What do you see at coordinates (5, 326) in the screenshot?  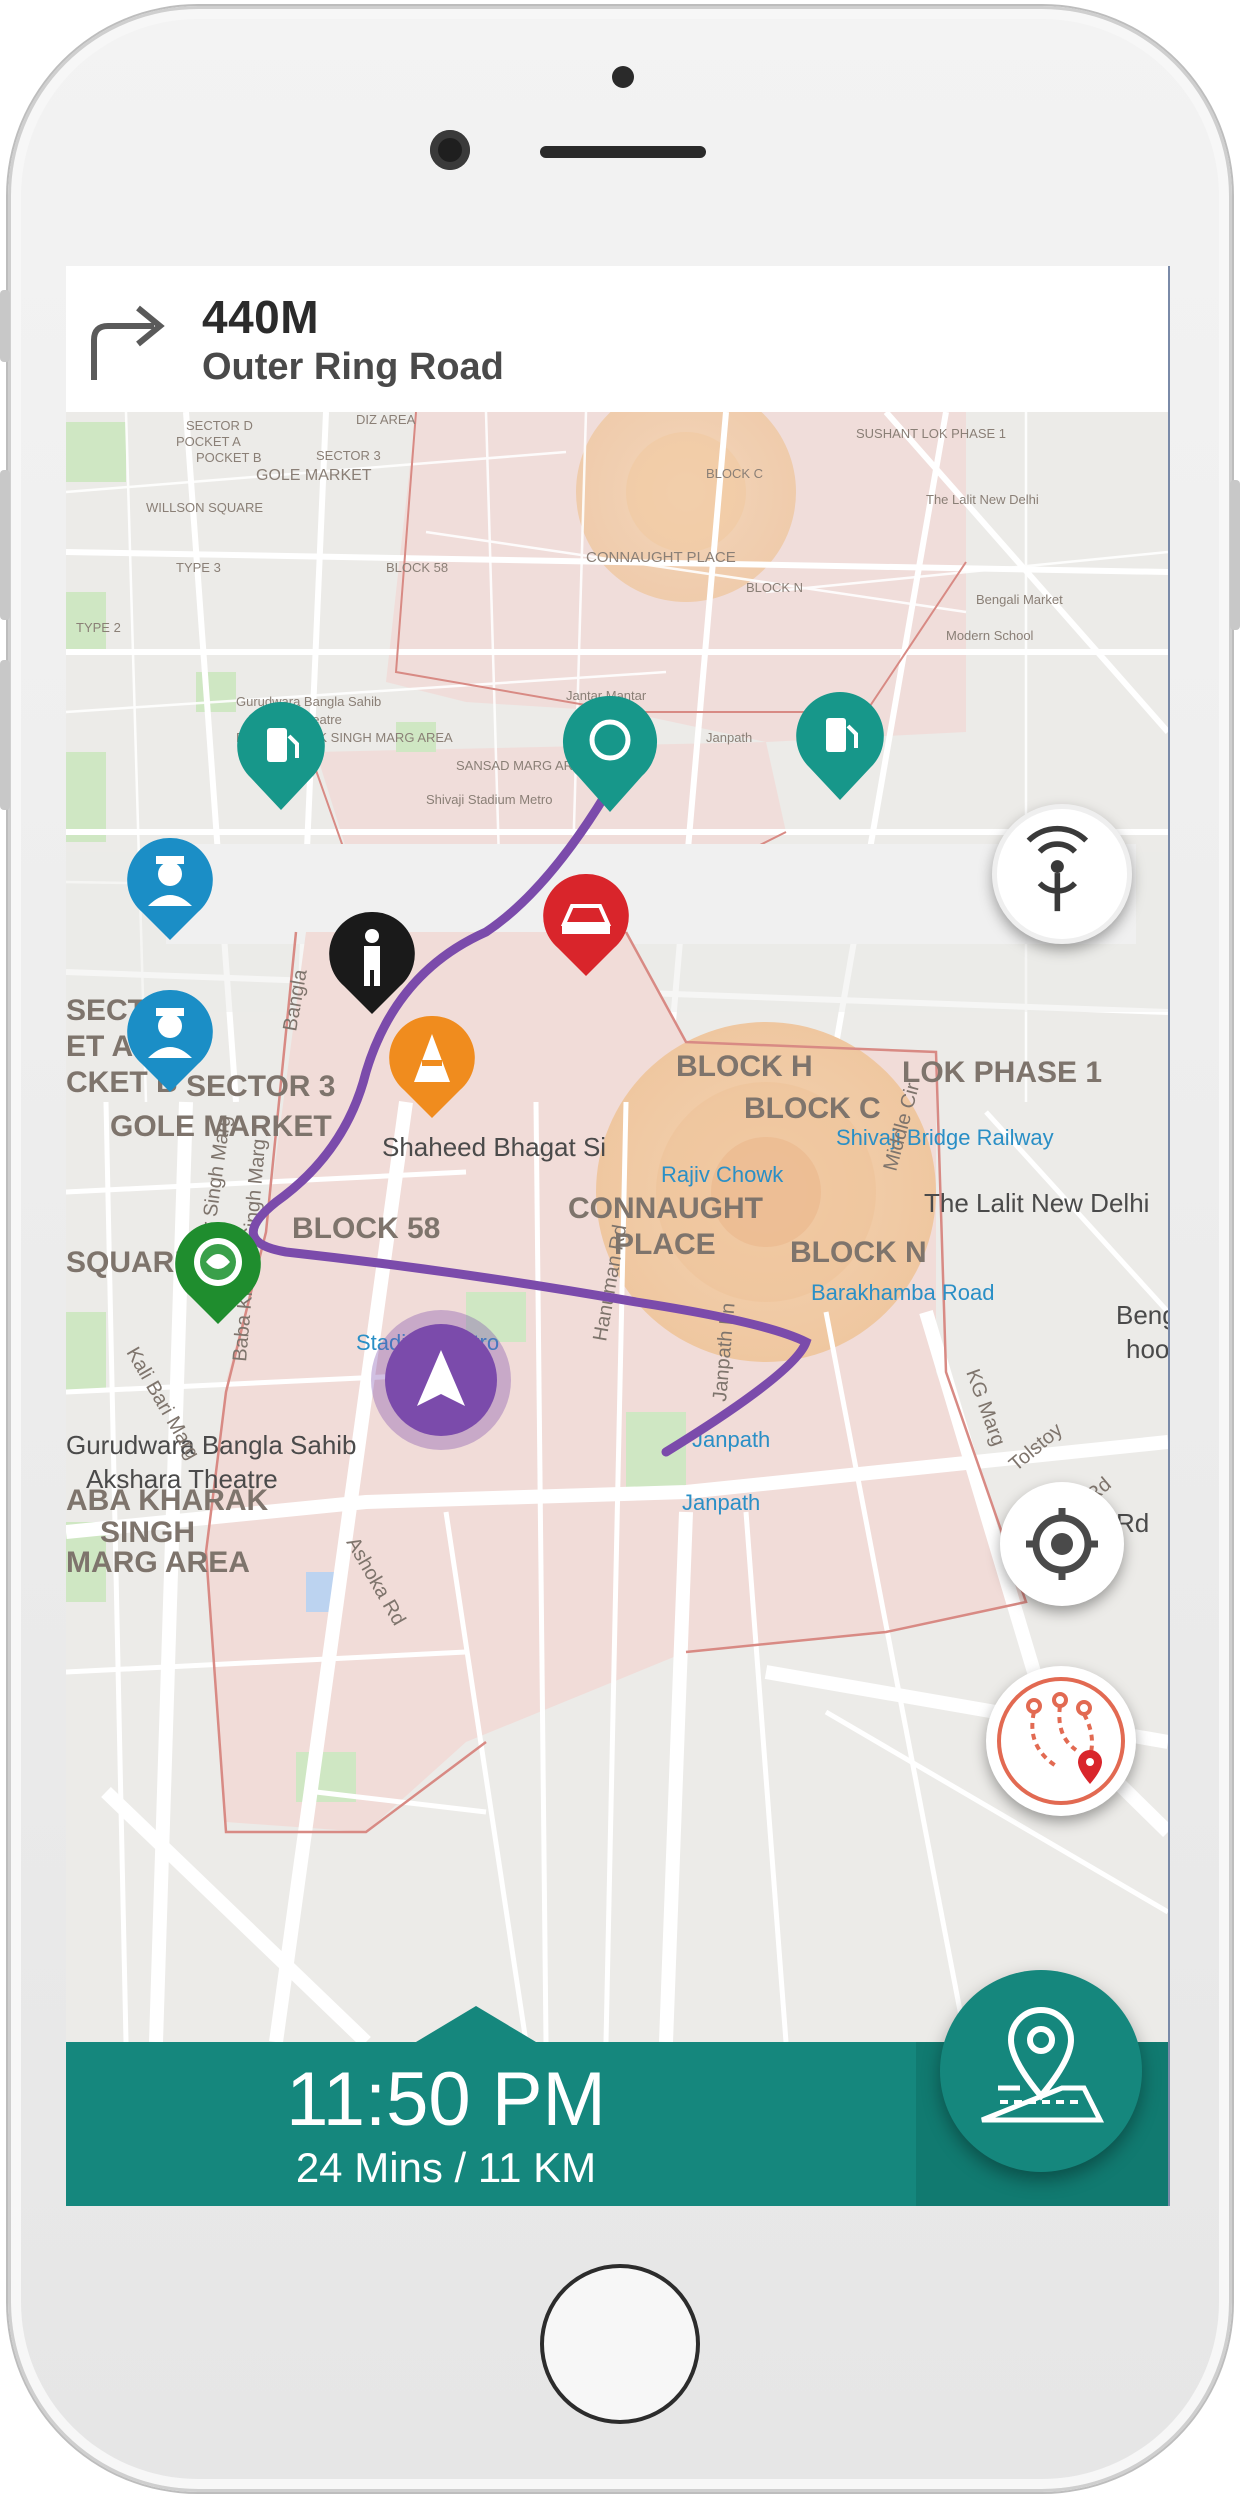 I see `mute-switch` at bounding box center [5, 326].